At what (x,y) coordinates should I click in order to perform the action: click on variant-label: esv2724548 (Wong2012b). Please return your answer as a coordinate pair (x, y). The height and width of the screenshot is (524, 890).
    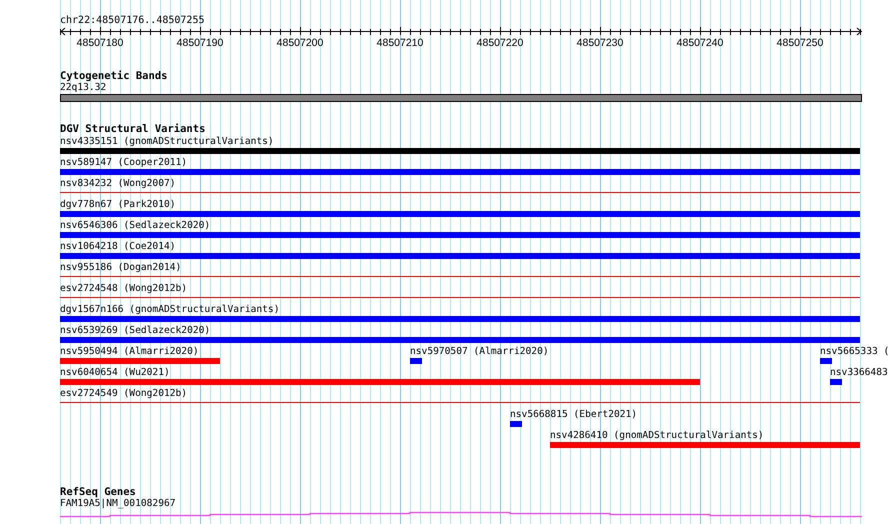
    Looking at the image, I should click on (124, 289).